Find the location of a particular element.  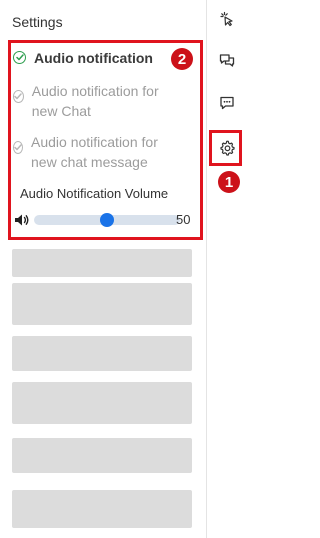

audio-notification-new-chat-toggle: Audio notification for new Chat is located at coordinates (98, 101).